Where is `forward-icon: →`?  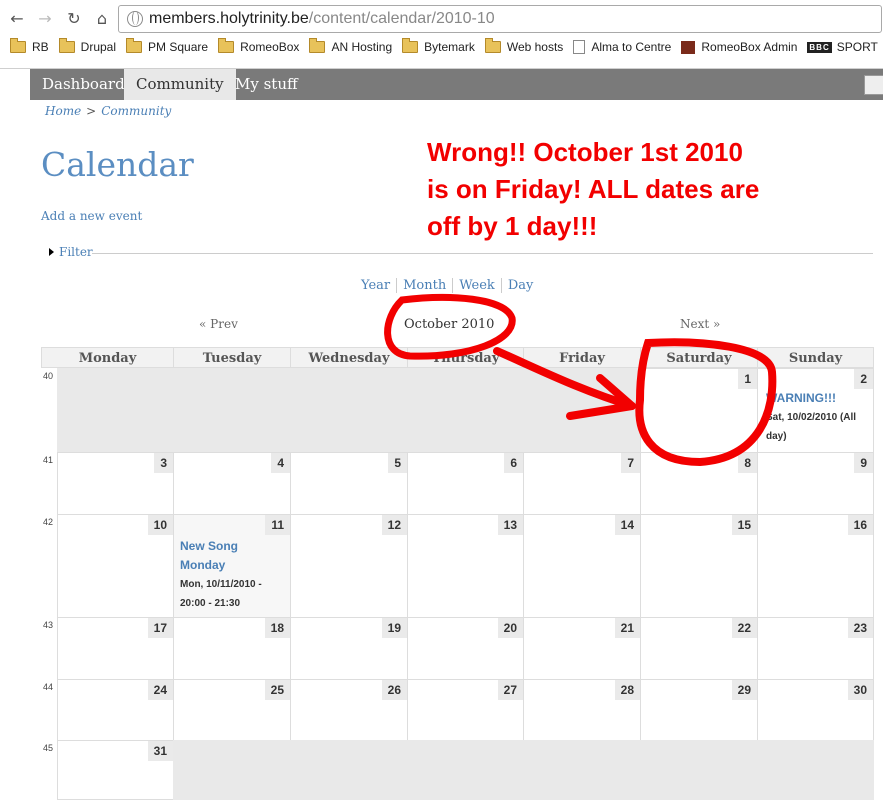
forward-icon: → is located at coordinates (45, 18).